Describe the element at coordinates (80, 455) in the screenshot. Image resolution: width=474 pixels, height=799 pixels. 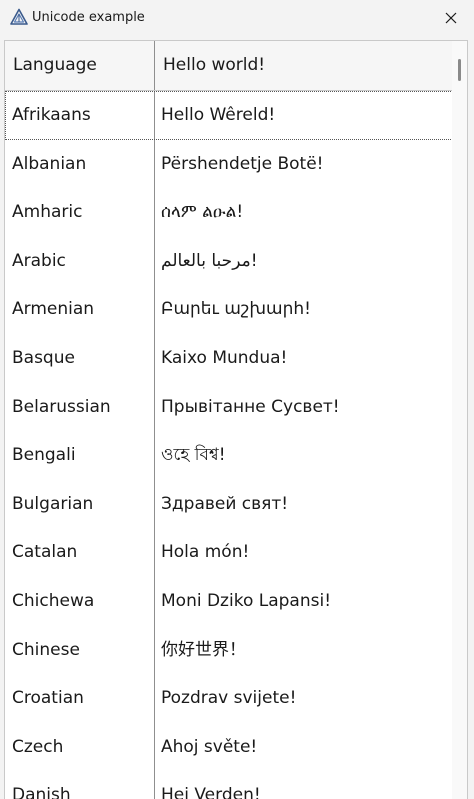
I see `cell-language: Bengali` at that location.